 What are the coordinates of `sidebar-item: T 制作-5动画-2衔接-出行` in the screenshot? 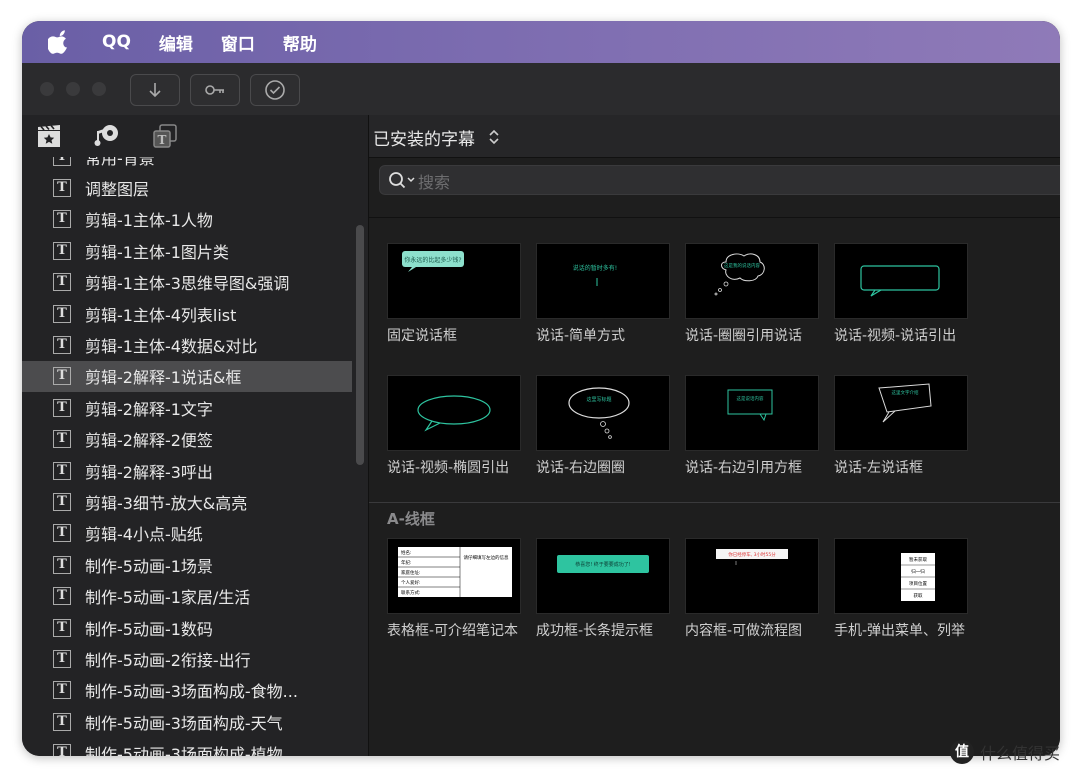 It's located at (187, 658).